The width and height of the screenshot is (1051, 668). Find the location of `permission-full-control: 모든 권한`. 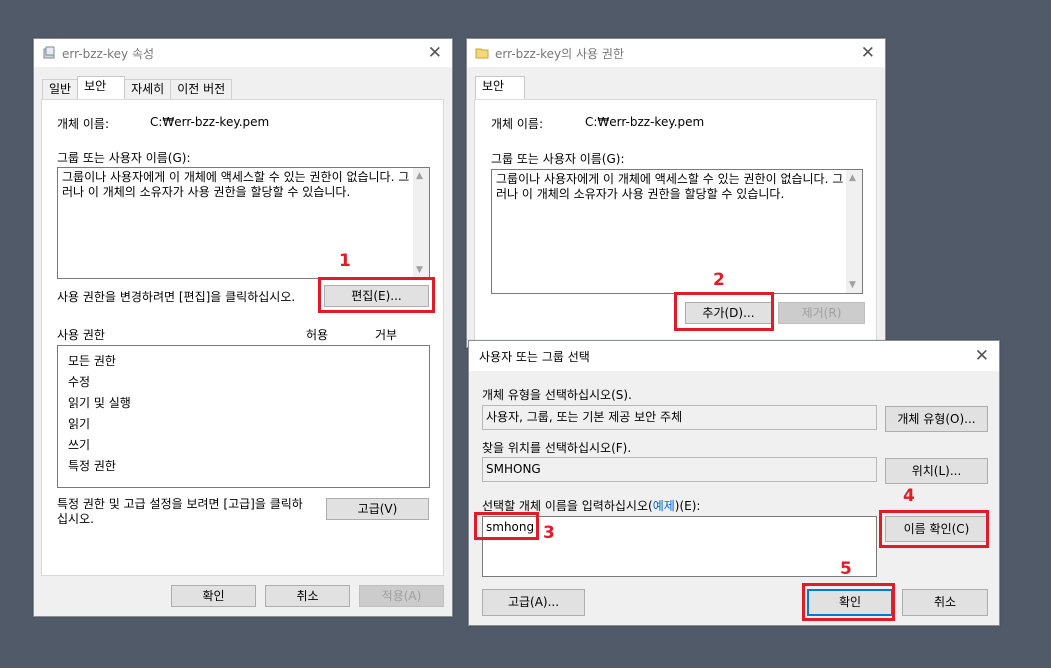

permission-full-control: 모든 권한 is located at coordinates (92, 361).